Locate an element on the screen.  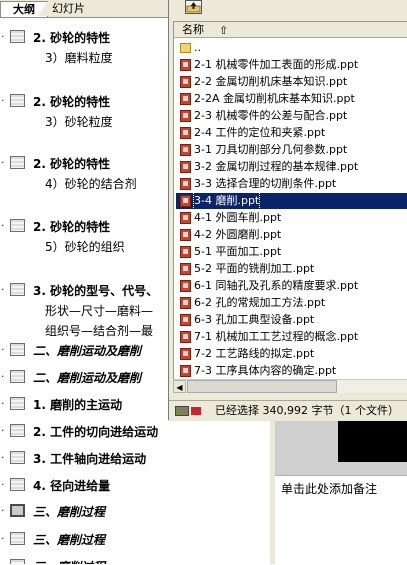
up-folder-button is located at coordinates (193, 7).